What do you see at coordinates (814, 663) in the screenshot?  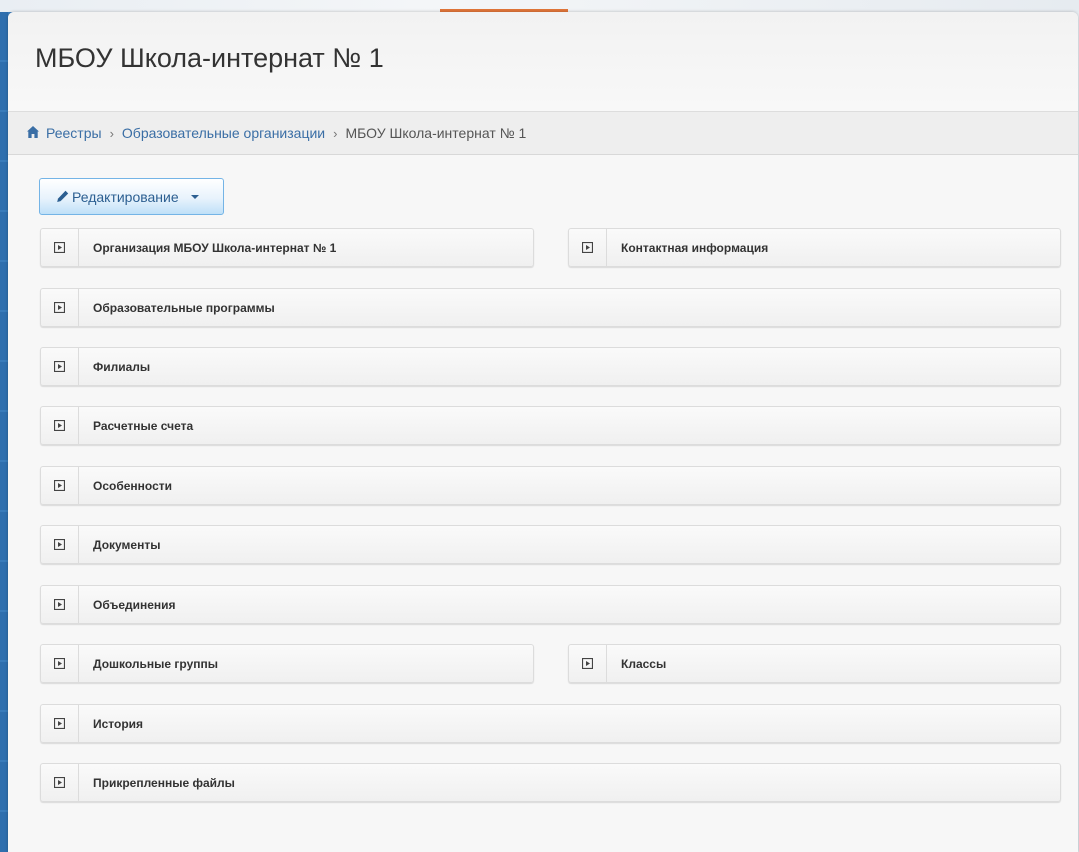 I see `section-classes: Классы` at bounding box center [814, 663].